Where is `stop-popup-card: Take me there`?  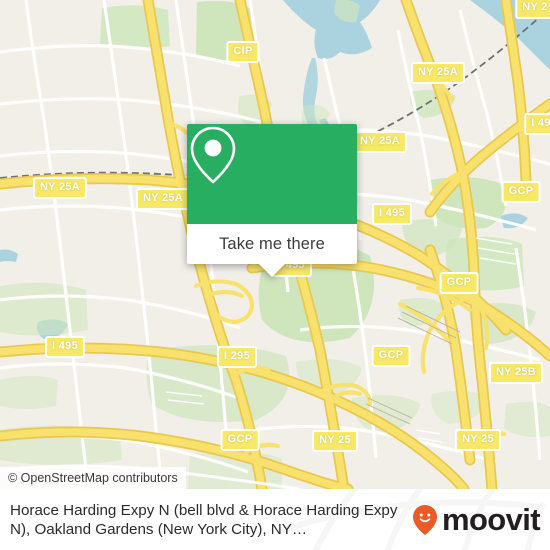 stop-popup-card: Take me there is located at coordinates (272, 200).